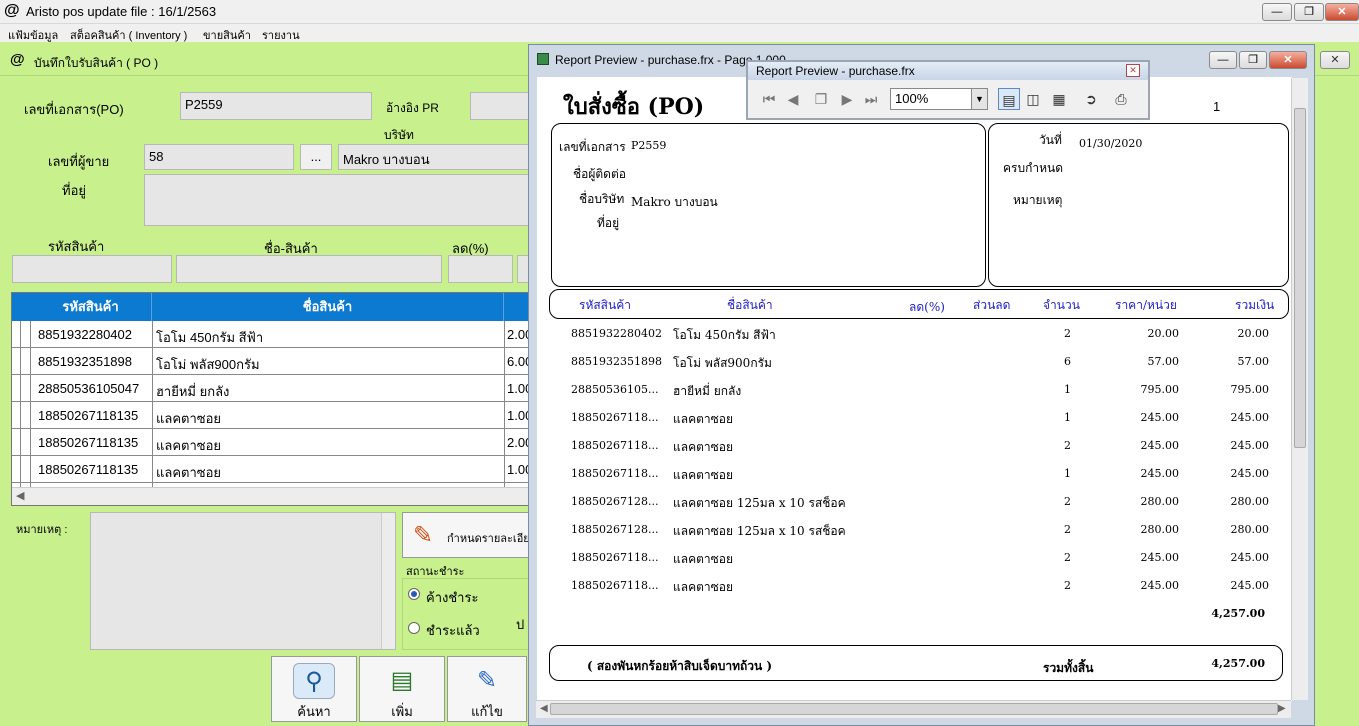  What do you see at coordinates (192, 391) in the screenshot?
I see `grid-cell-name: ฮายีหมี่ ยกลัง` at bounding box center [192, 391].